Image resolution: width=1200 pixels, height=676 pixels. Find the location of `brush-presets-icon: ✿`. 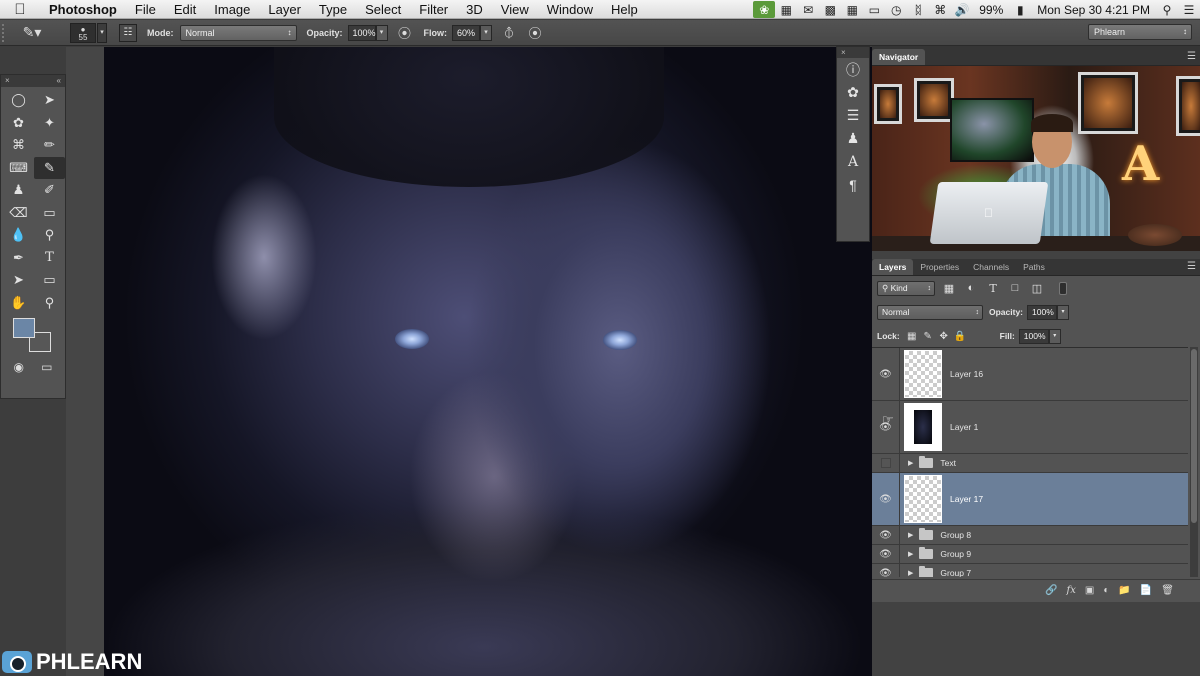

brush-presets-icon: ✿ is located at coordinates (853, 92).